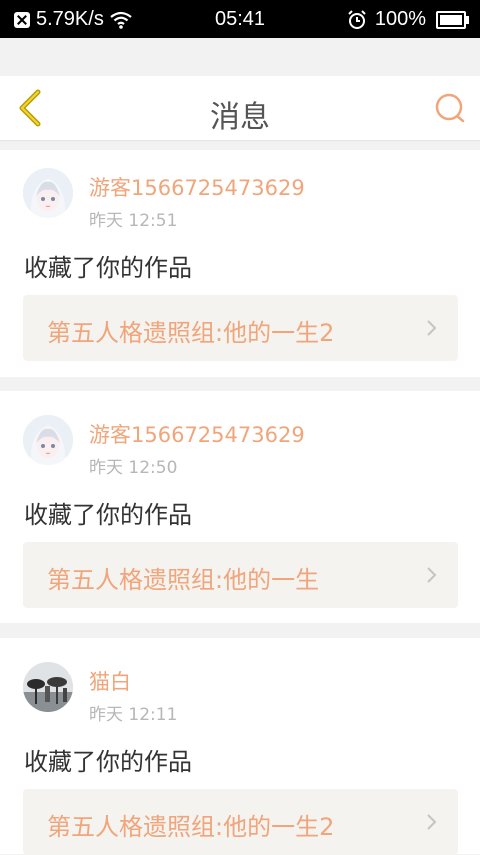 This screenshot has width=480, height=855. What do you see at coordinates (240, 117) in the screenshot?
I see `page-title: 消息` at bounding box center [240, 117].